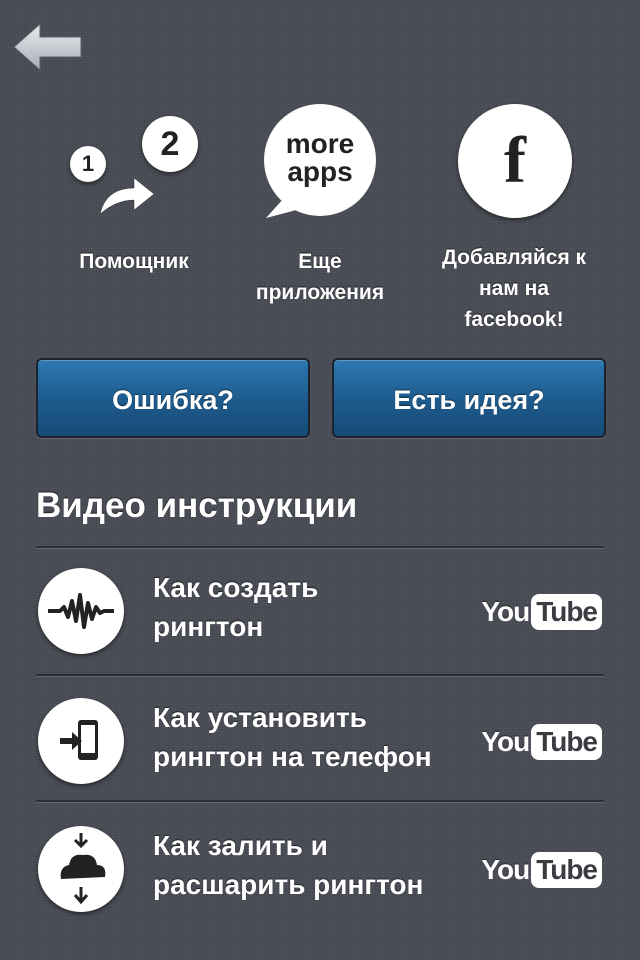 This screenshot has height=960, width=640. What do you see at coordinates (292, 737) in the screenshot?
I see `video-title: Как установить рингтон на телефон` at bounding box center [292, 737].